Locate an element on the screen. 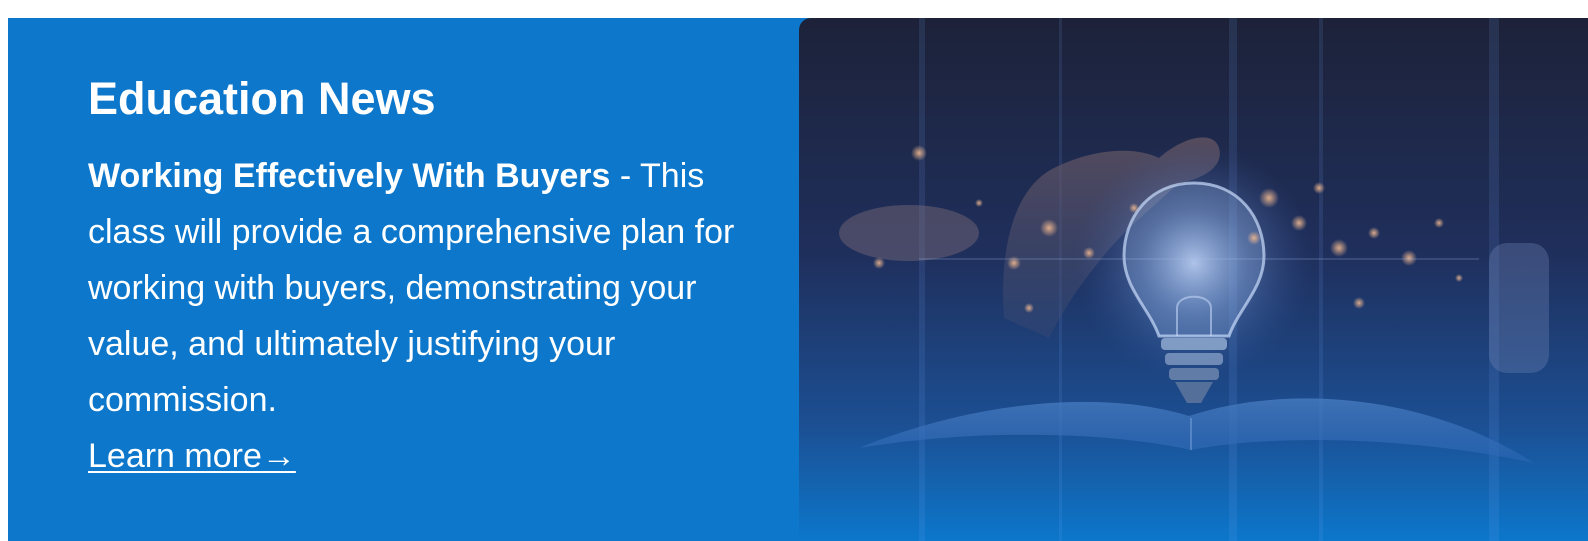 The image size is (1588, 541). background-hand-right is located at coordinates (1519, 308).